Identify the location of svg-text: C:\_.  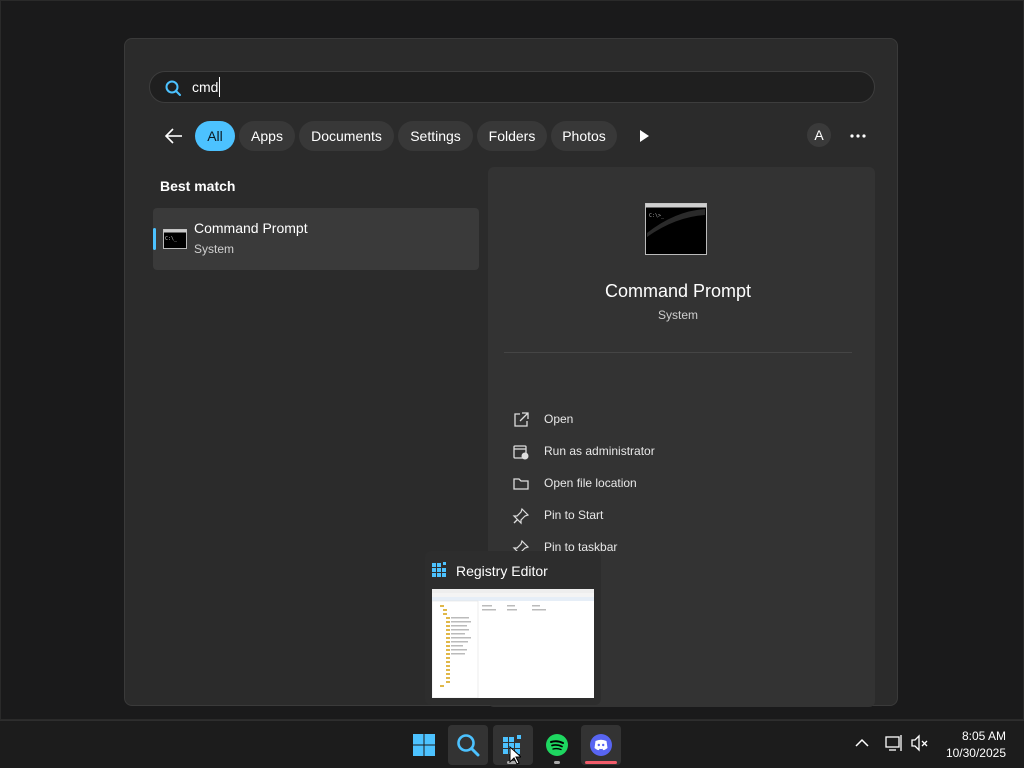
(171, 239).